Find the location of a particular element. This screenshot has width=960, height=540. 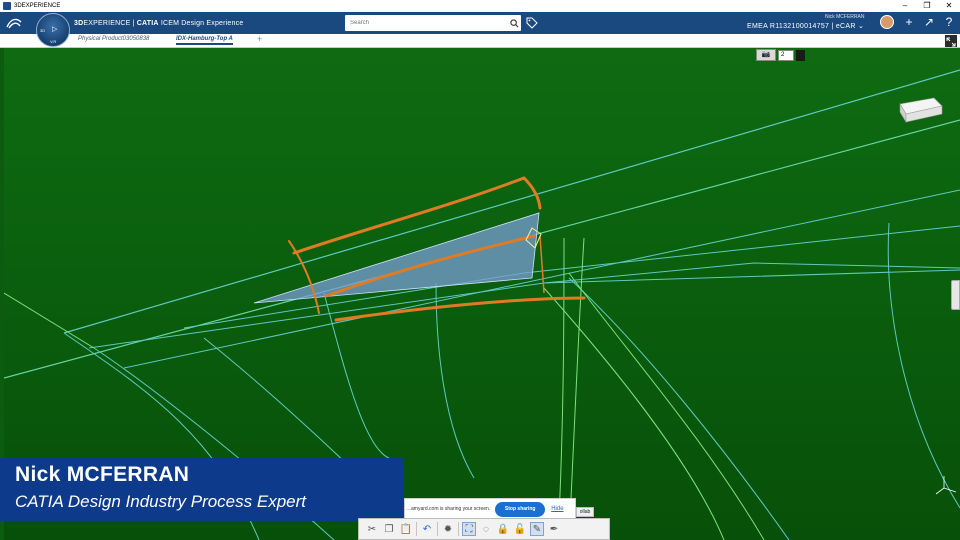

tab-idx-hamburg: IDX-Hamburg-Top A is located at coordinates (204, 40).